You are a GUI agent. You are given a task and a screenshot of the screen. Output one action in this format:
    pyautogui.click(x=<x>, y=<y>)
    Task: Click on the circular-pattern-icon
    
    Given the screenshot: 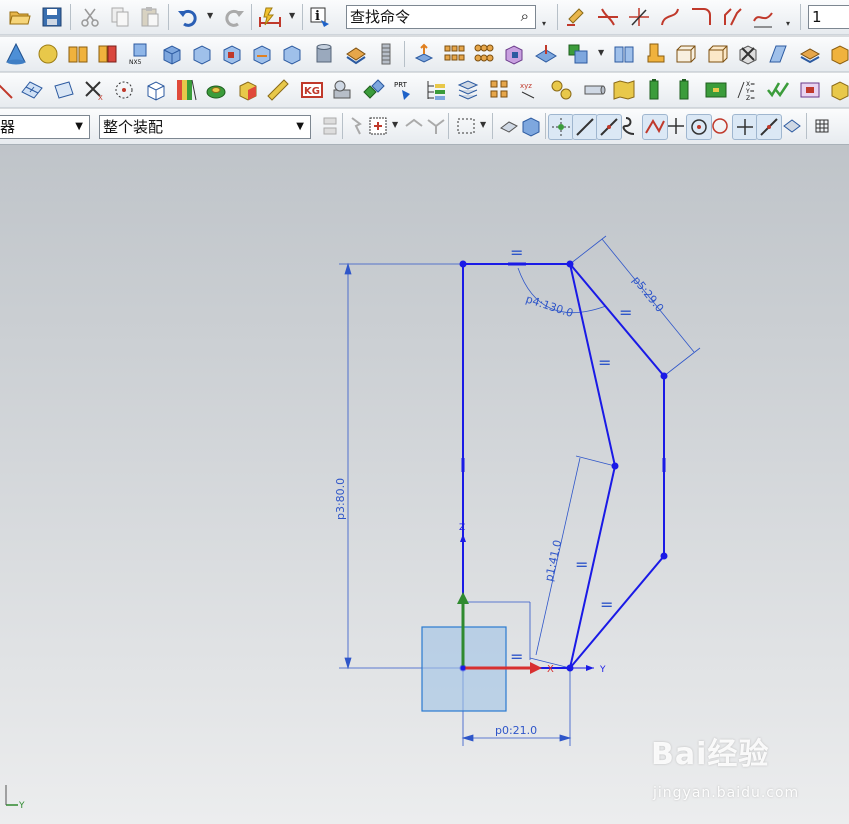 What is the action you would take?
    pyautogui.click(x=484, y=54)
    